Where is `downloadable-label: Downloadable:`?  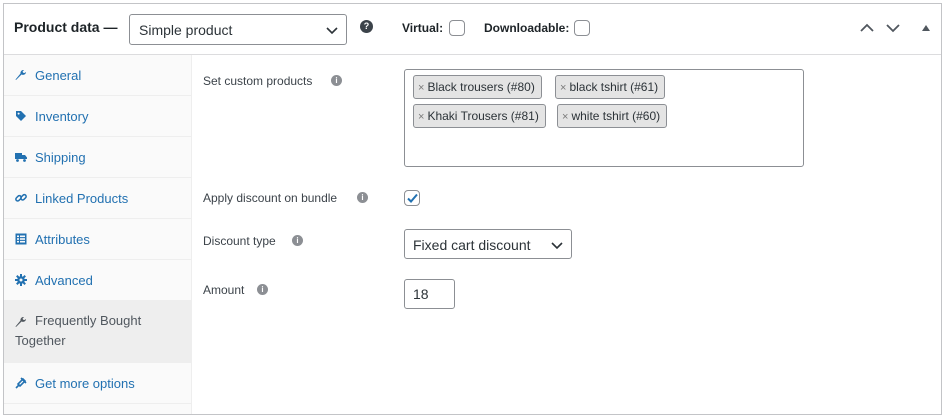 downloadable-label: Downloadable: is located at coordinates (527, 28).